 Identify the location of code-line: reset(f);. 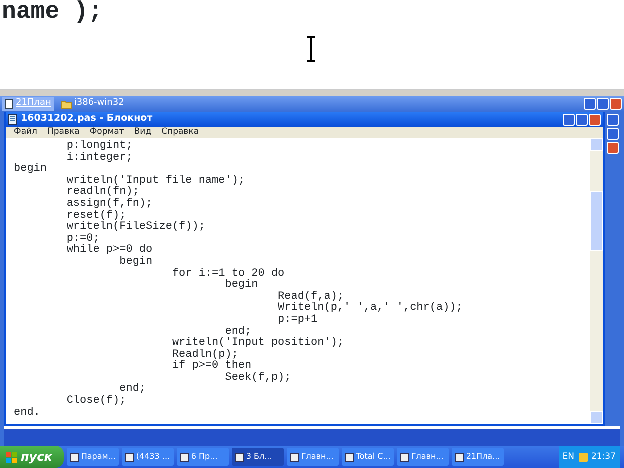
(96, 216).